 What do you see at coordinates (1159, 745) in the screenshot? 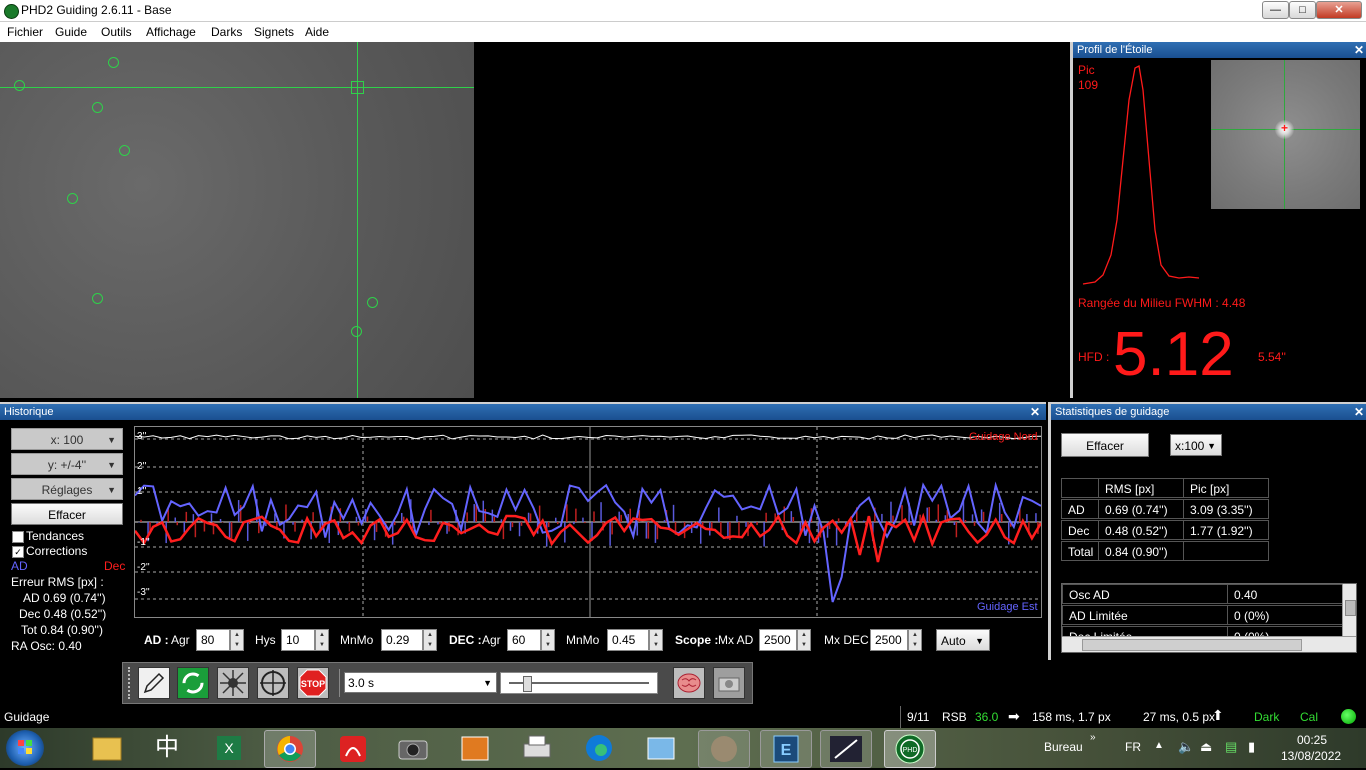
I see `tray-expand-icon: ▲` at bounding box center [1159, 745].